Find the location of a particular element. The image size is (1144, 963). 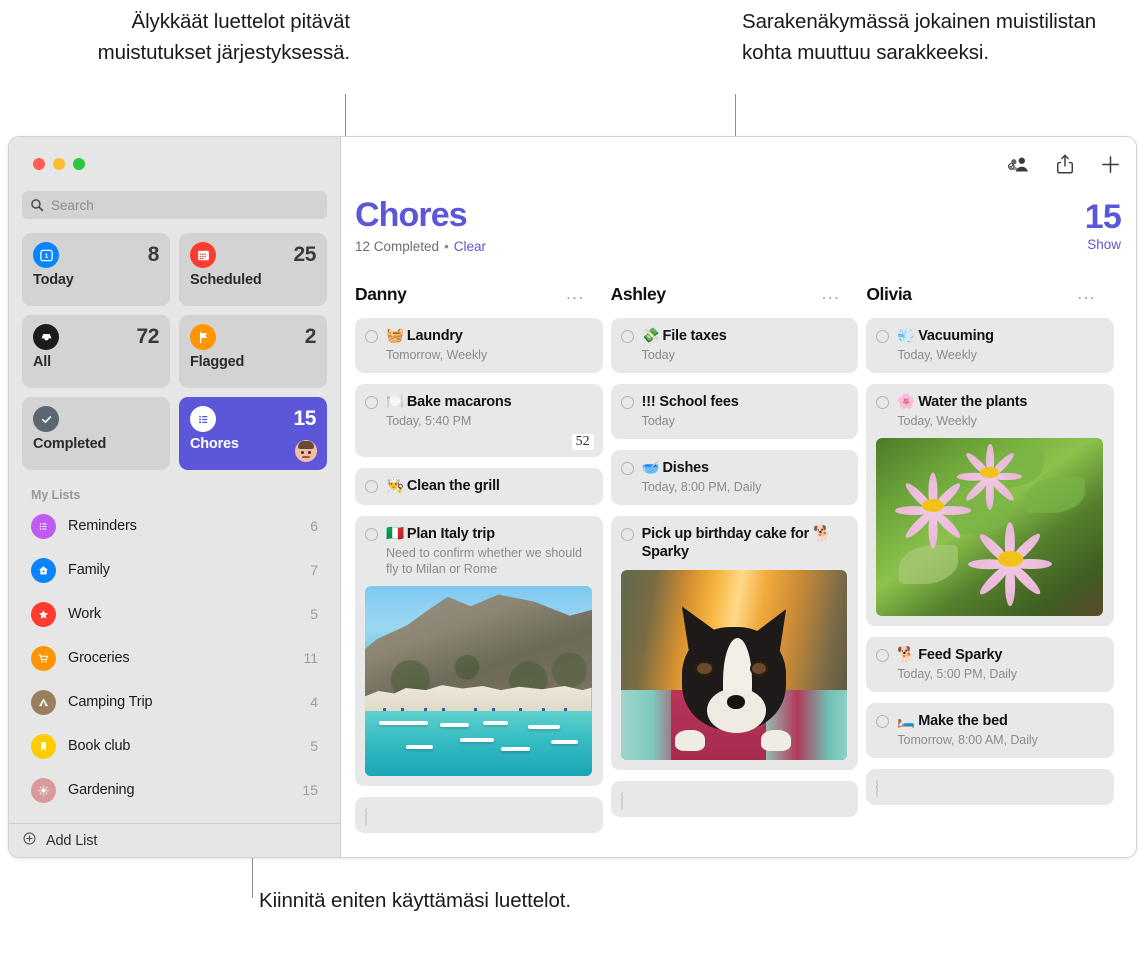

reminder-card: 🧺 Laundry Tomorrow, Weekly is located at coordinates (479, 345).